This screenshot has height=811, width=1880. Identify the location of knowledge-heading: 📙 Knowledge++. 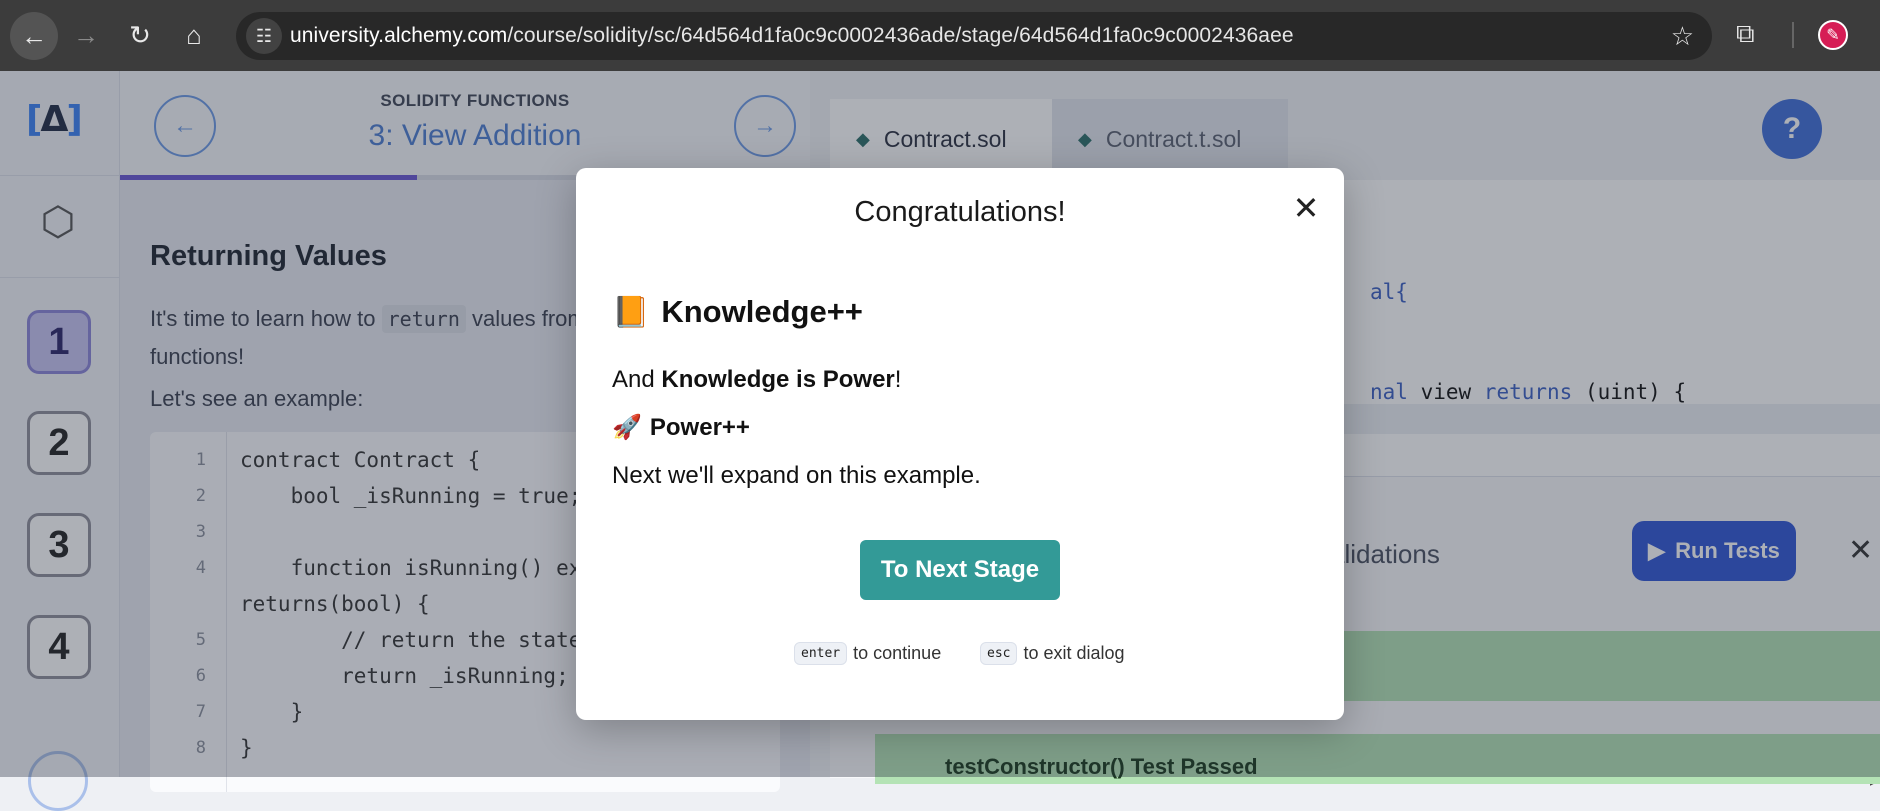
(737, 312).